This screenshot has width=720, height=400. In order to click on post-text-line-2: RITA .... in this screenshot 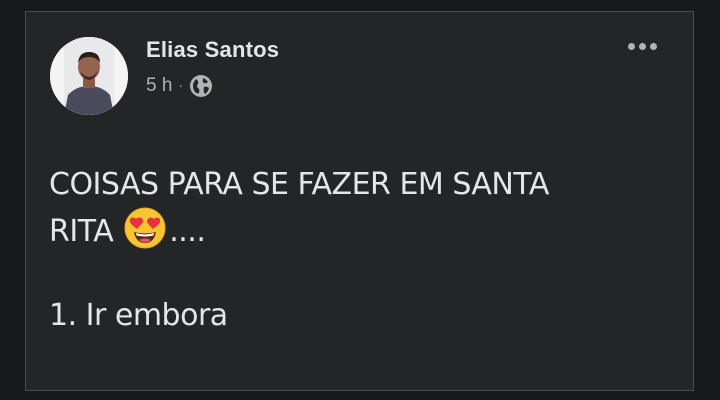, I will do `click(359, 229)`.